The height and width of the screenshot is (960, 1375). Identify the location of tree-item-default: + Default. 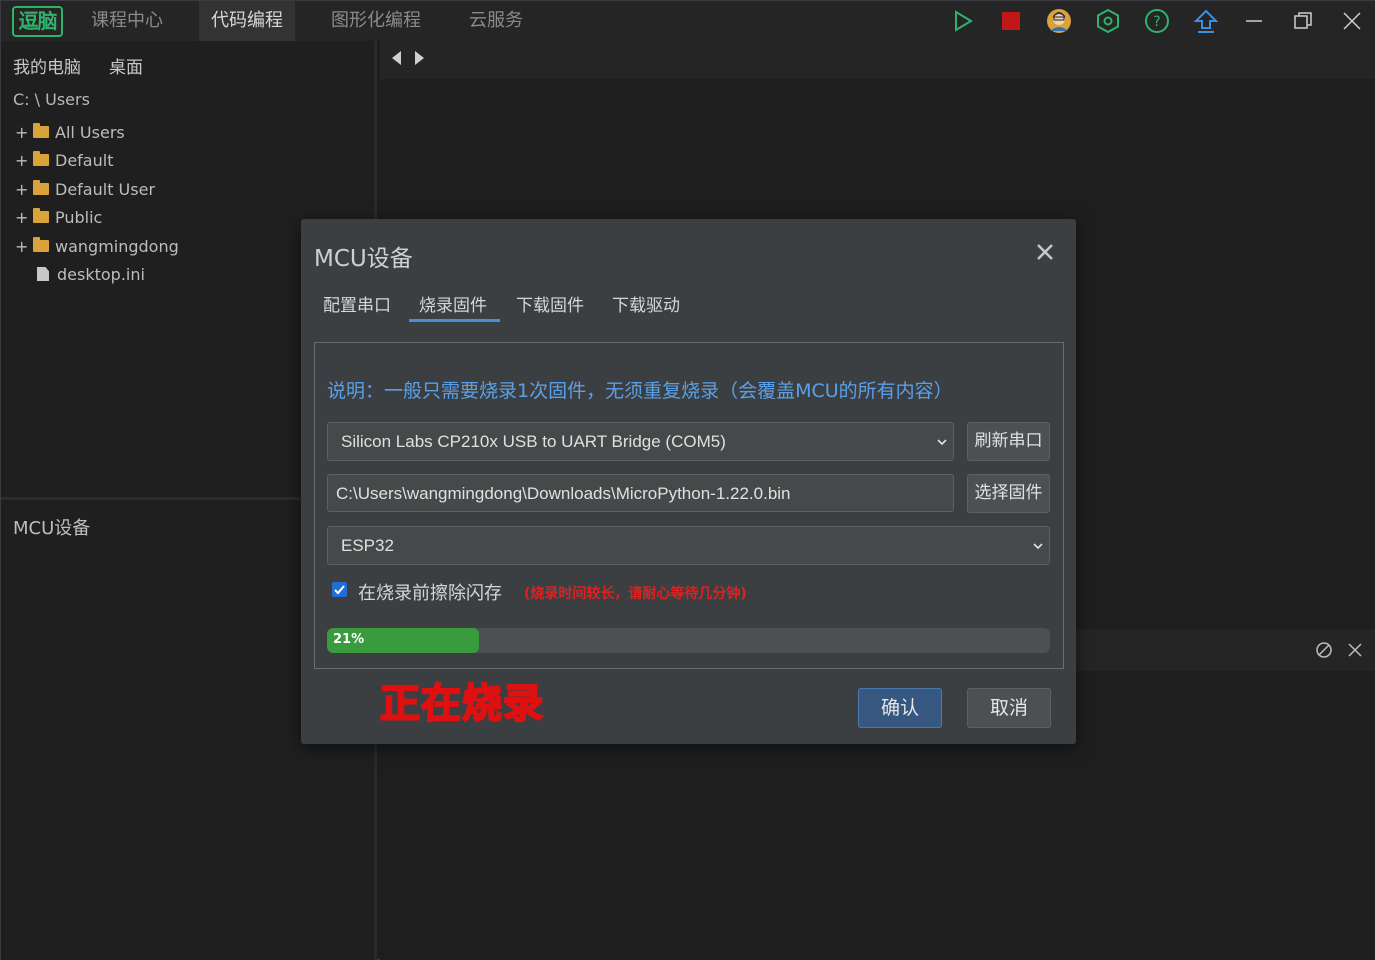
(64, 160).